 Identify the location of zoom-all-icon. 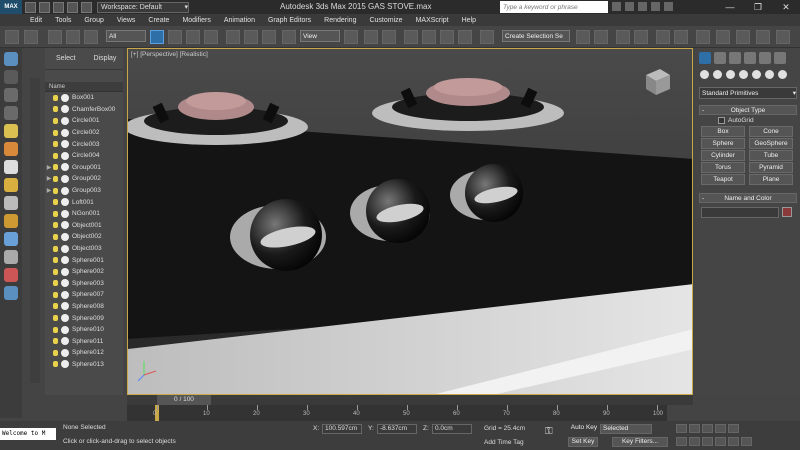
(694, 441).